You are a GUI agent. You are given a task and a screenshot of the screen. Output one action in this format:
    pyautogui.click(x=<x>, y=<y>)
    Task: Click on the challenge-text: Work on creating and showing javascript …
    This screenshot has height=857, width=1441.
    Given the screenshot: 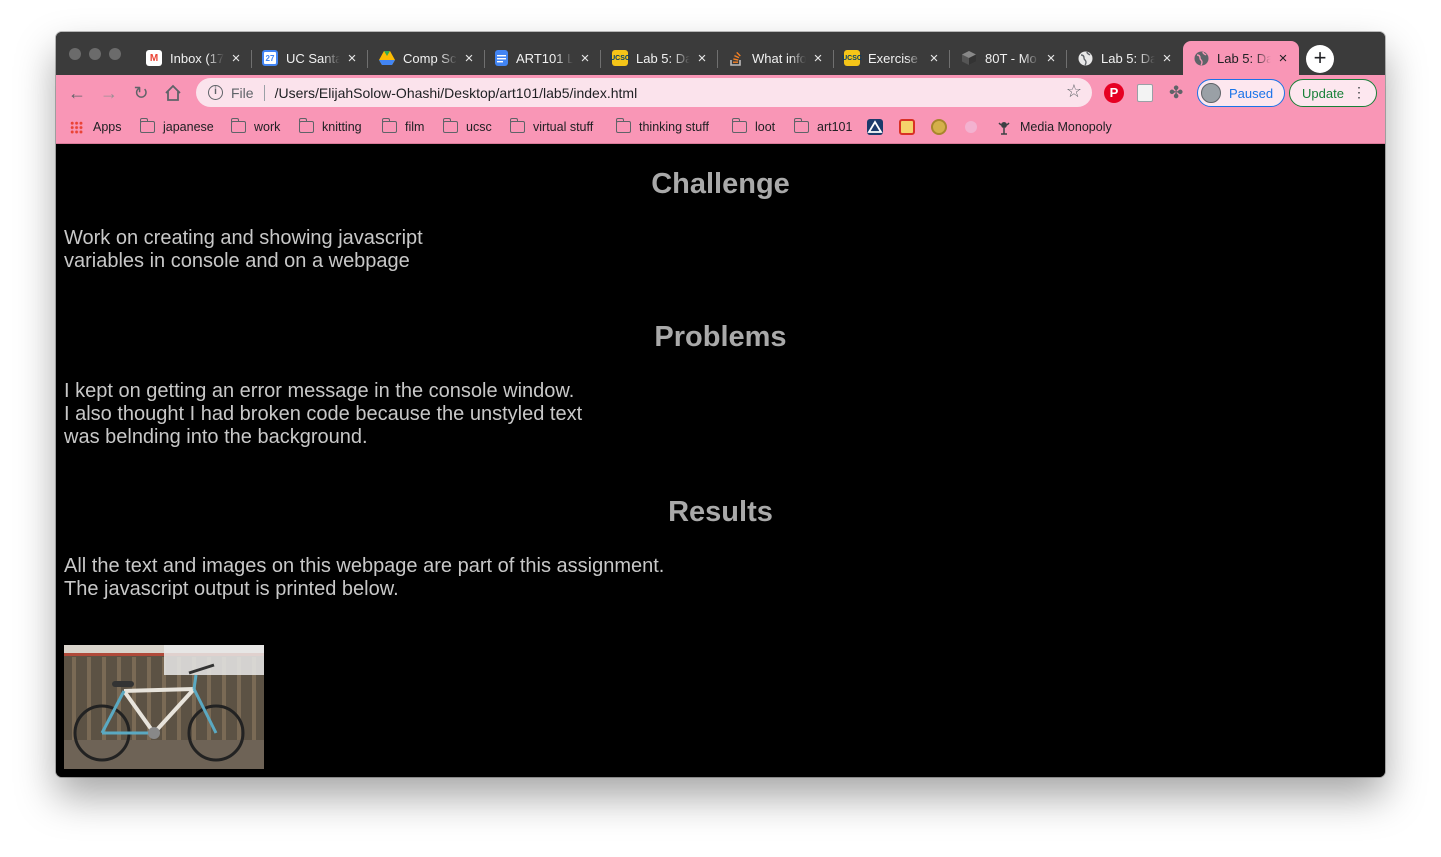 What is the action you would take?
    pyautogui.click(x=243, y=249)
    